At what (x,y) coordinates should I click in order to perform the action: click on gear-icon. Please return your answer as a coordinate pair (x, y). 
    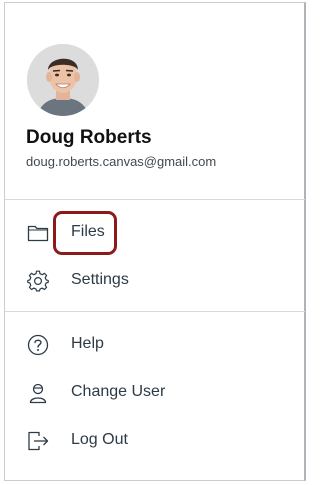
    Looking at the image, I should click on (38, 281).